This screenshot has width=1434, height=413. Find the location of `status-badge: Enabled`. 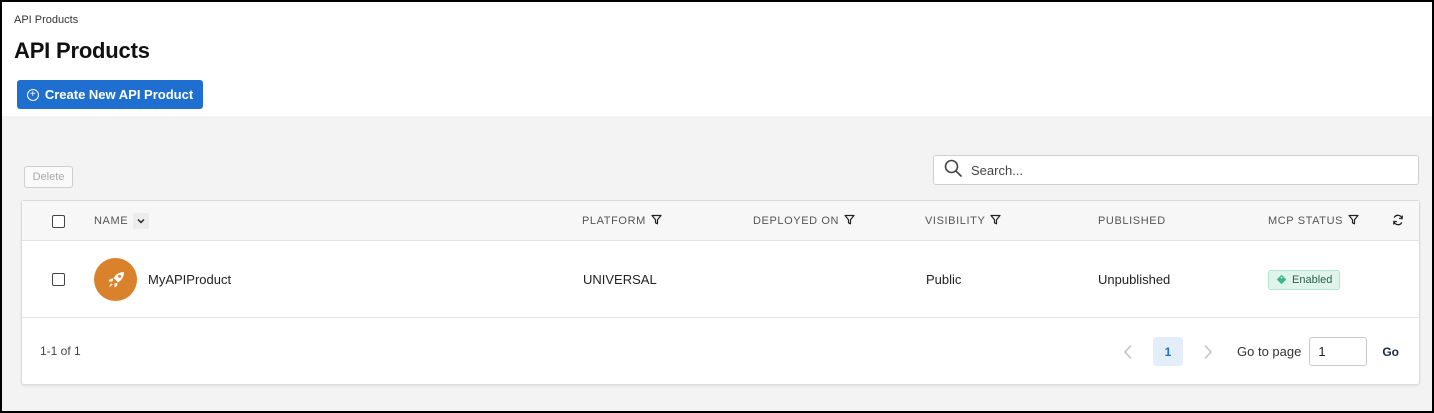

status-badge: Enabled is located at coordinates (1304, 279).